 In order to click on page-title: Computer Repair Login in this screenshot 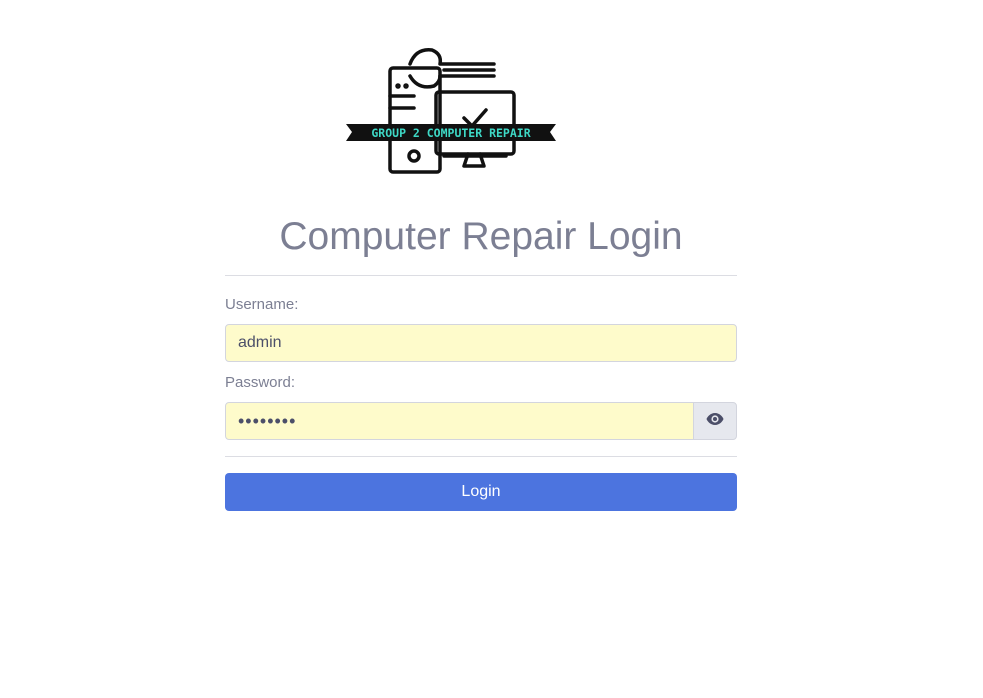, I will do `click(481, 236)`.